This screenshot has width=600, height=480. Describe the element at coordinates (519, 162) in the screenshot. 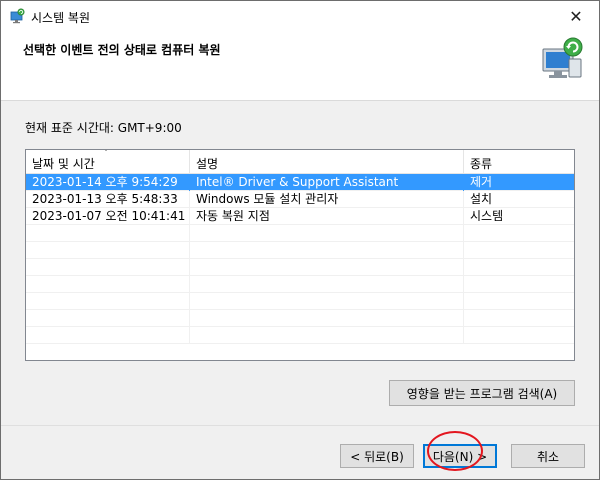

I see `column-header-type: 종류` at that location.